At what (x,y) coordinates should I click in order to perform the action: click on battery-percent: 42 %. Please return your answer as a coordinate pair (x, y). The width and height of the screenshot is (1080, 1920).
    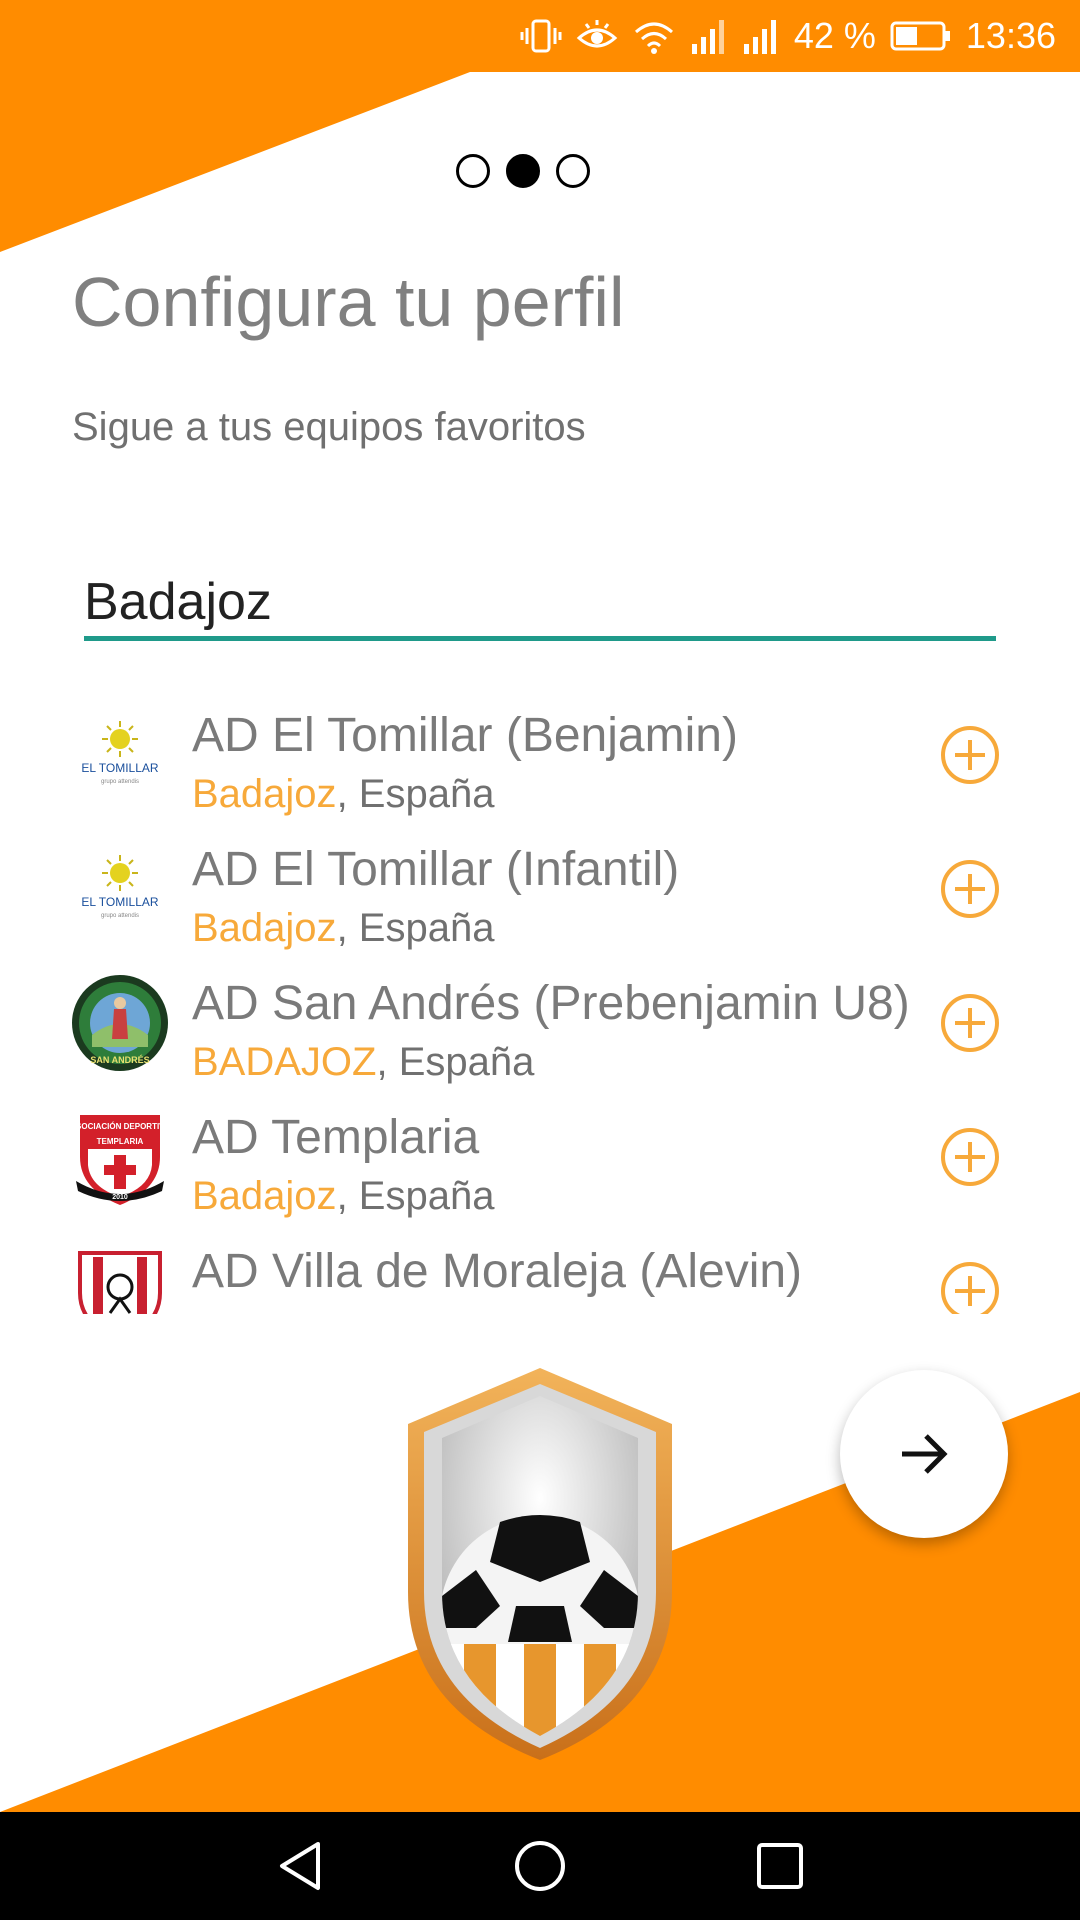
    Looking at the image, I should click on (834, 35).